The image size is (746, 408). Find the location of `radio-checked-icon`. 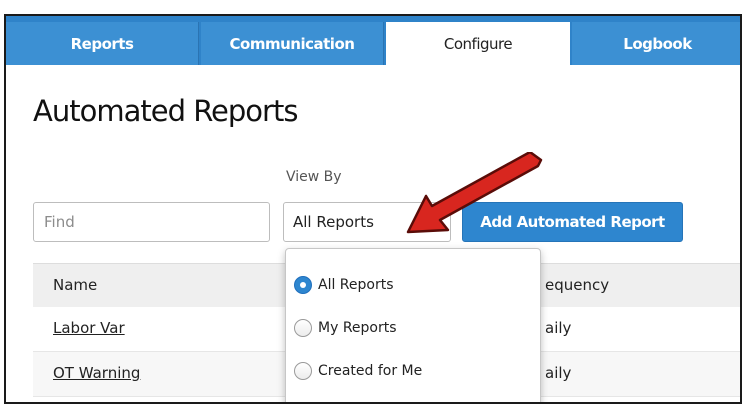

radio-checked-icon is located at coordinates (303, 285).